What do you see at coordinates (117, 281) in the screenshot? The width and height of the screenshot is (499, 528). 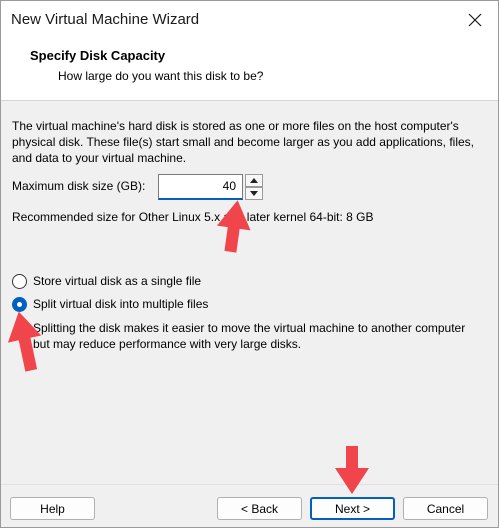 I see `single-file-label: Store virtual disk as a single file` at bounding box center [117, 281].